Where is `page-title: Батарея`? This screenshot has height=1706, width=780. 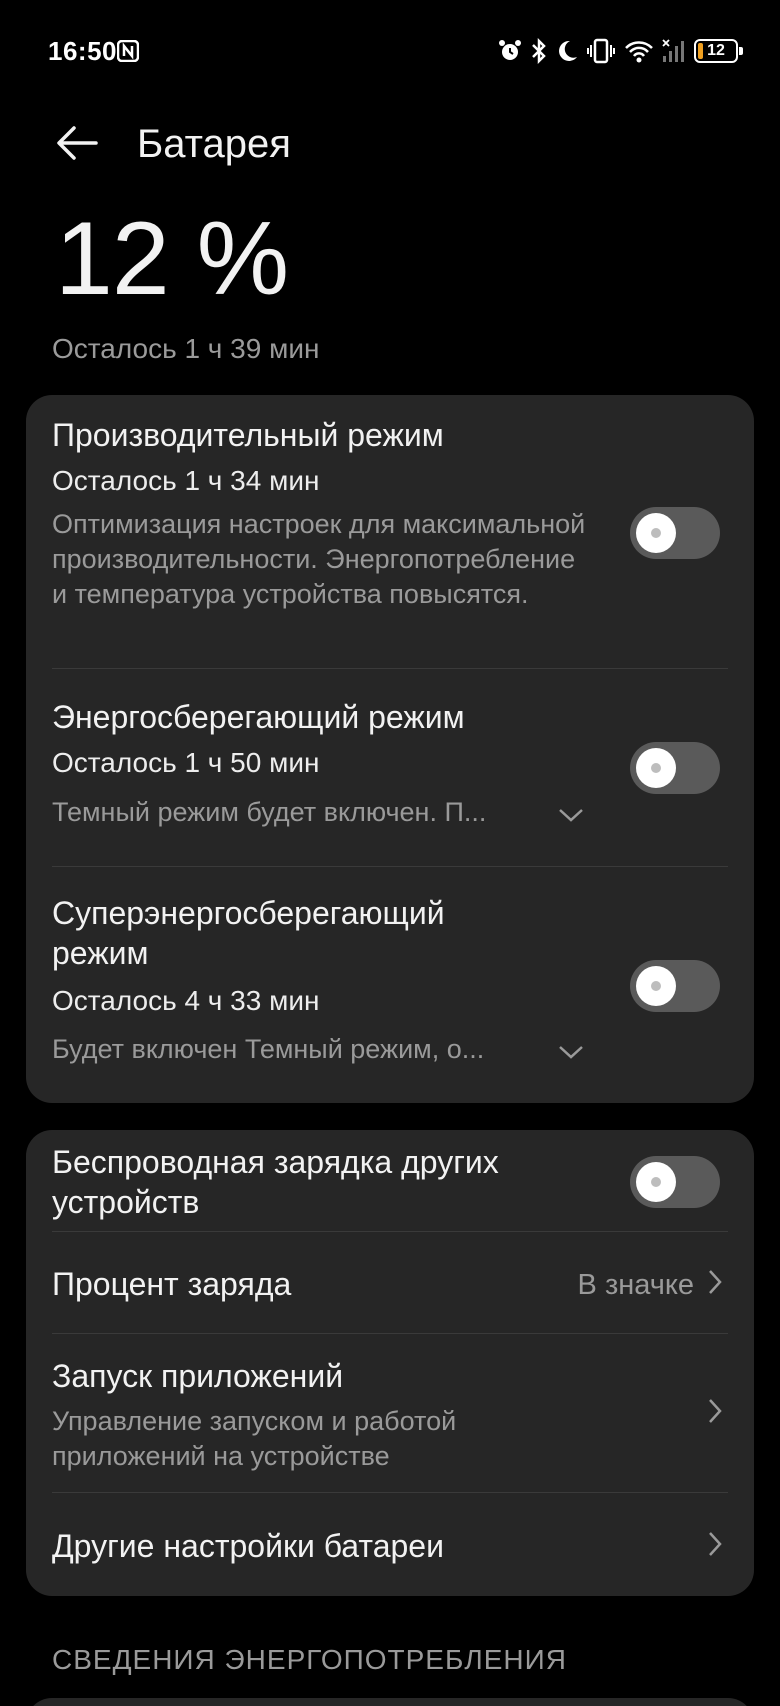 page-title: Батарея is located at coordinates (214, 144).